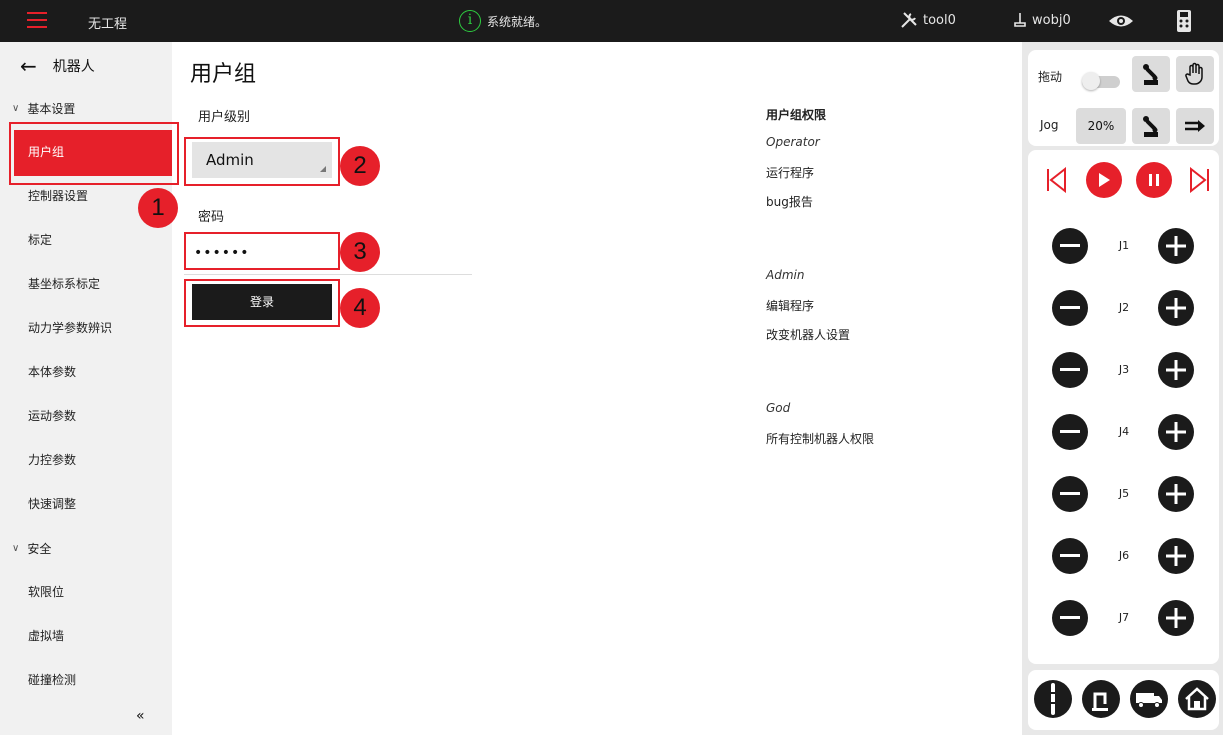  I want to click on field-divider, so click(328, 274).